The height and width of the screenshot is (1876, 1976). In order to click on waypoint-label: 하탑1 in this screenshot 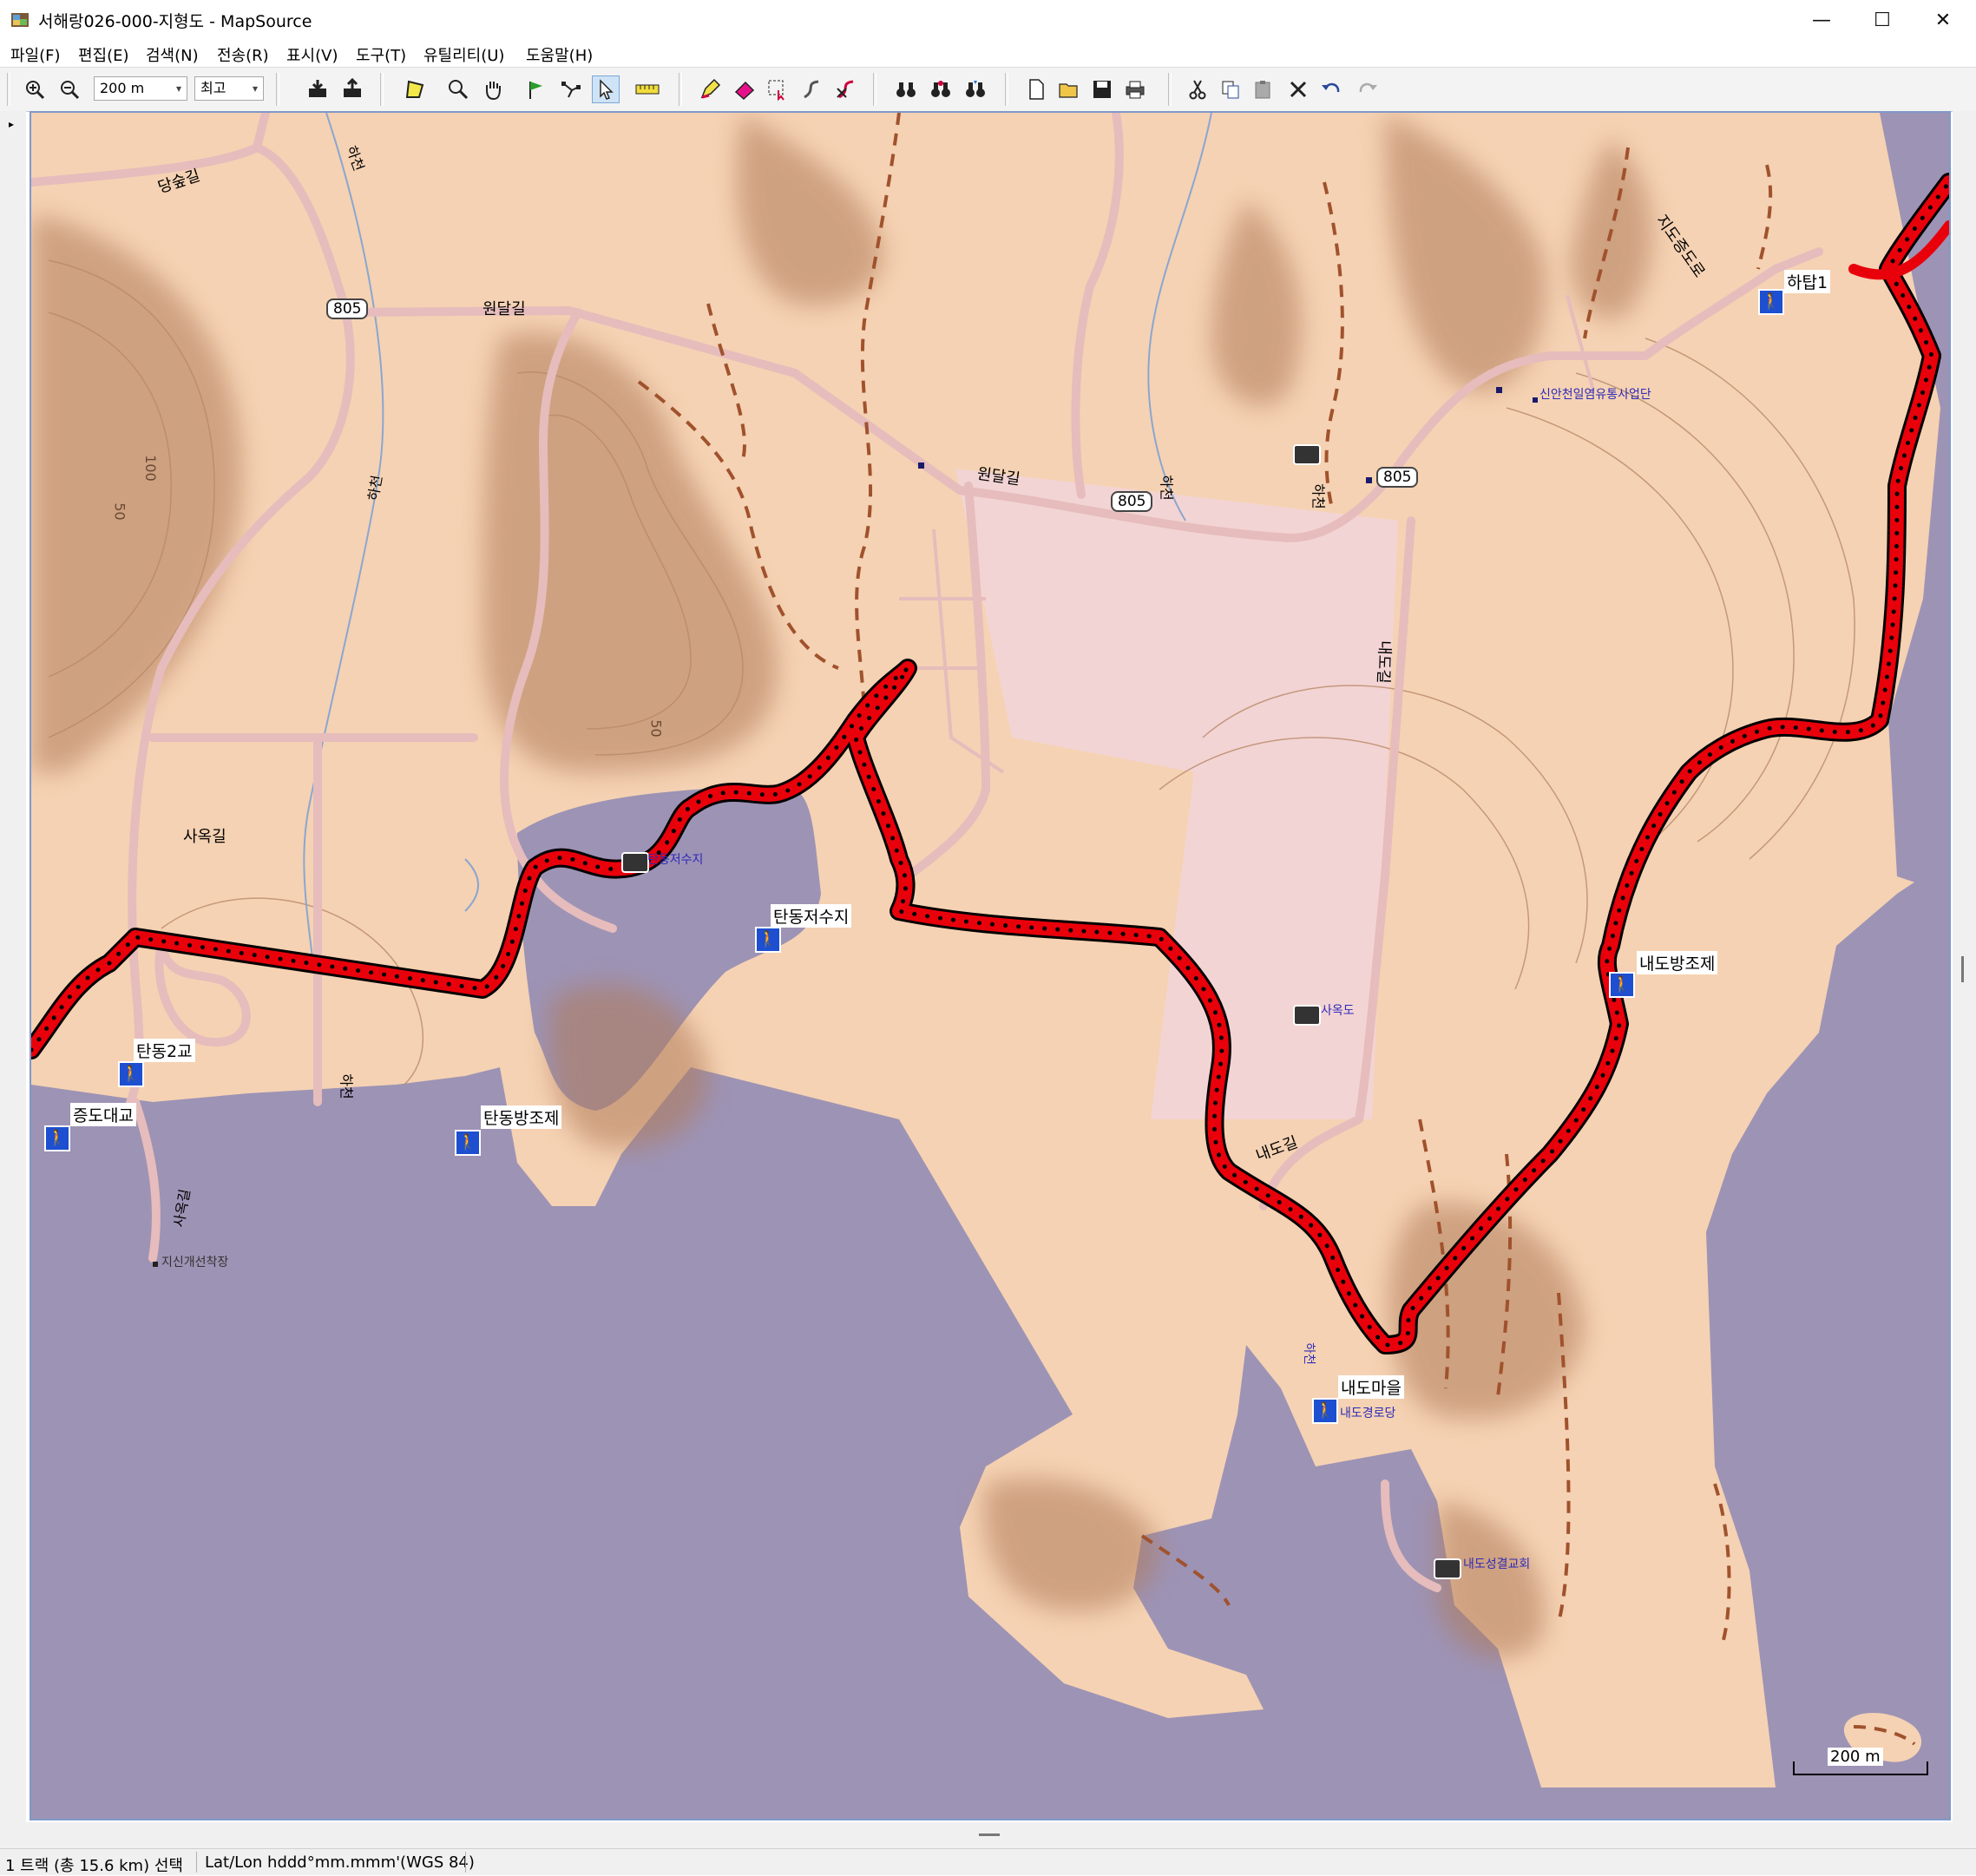, I will do `click(1808, 282)`.